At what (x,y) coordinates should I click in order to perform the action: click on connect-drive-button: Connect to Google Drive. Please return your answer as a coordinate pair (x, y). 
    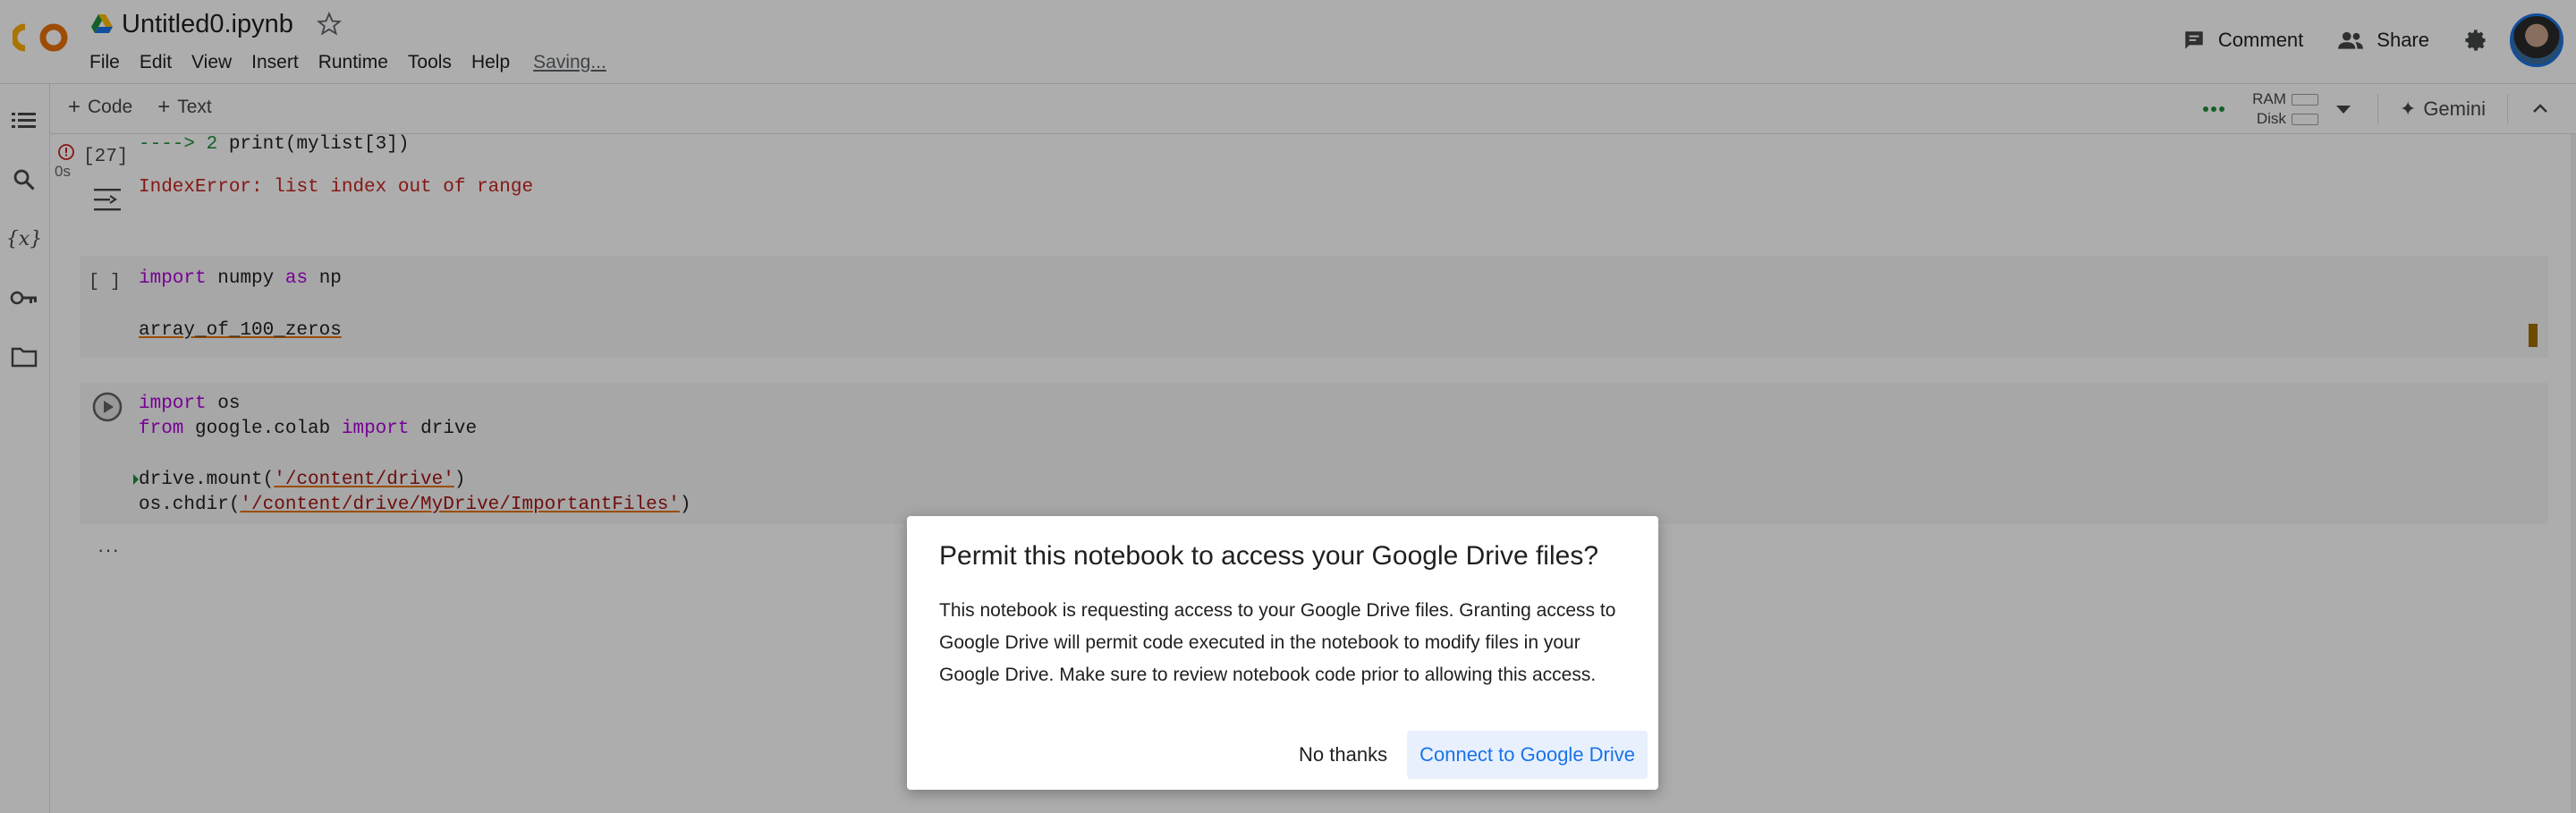
    Looking at the image, I should click on (1527, 755).